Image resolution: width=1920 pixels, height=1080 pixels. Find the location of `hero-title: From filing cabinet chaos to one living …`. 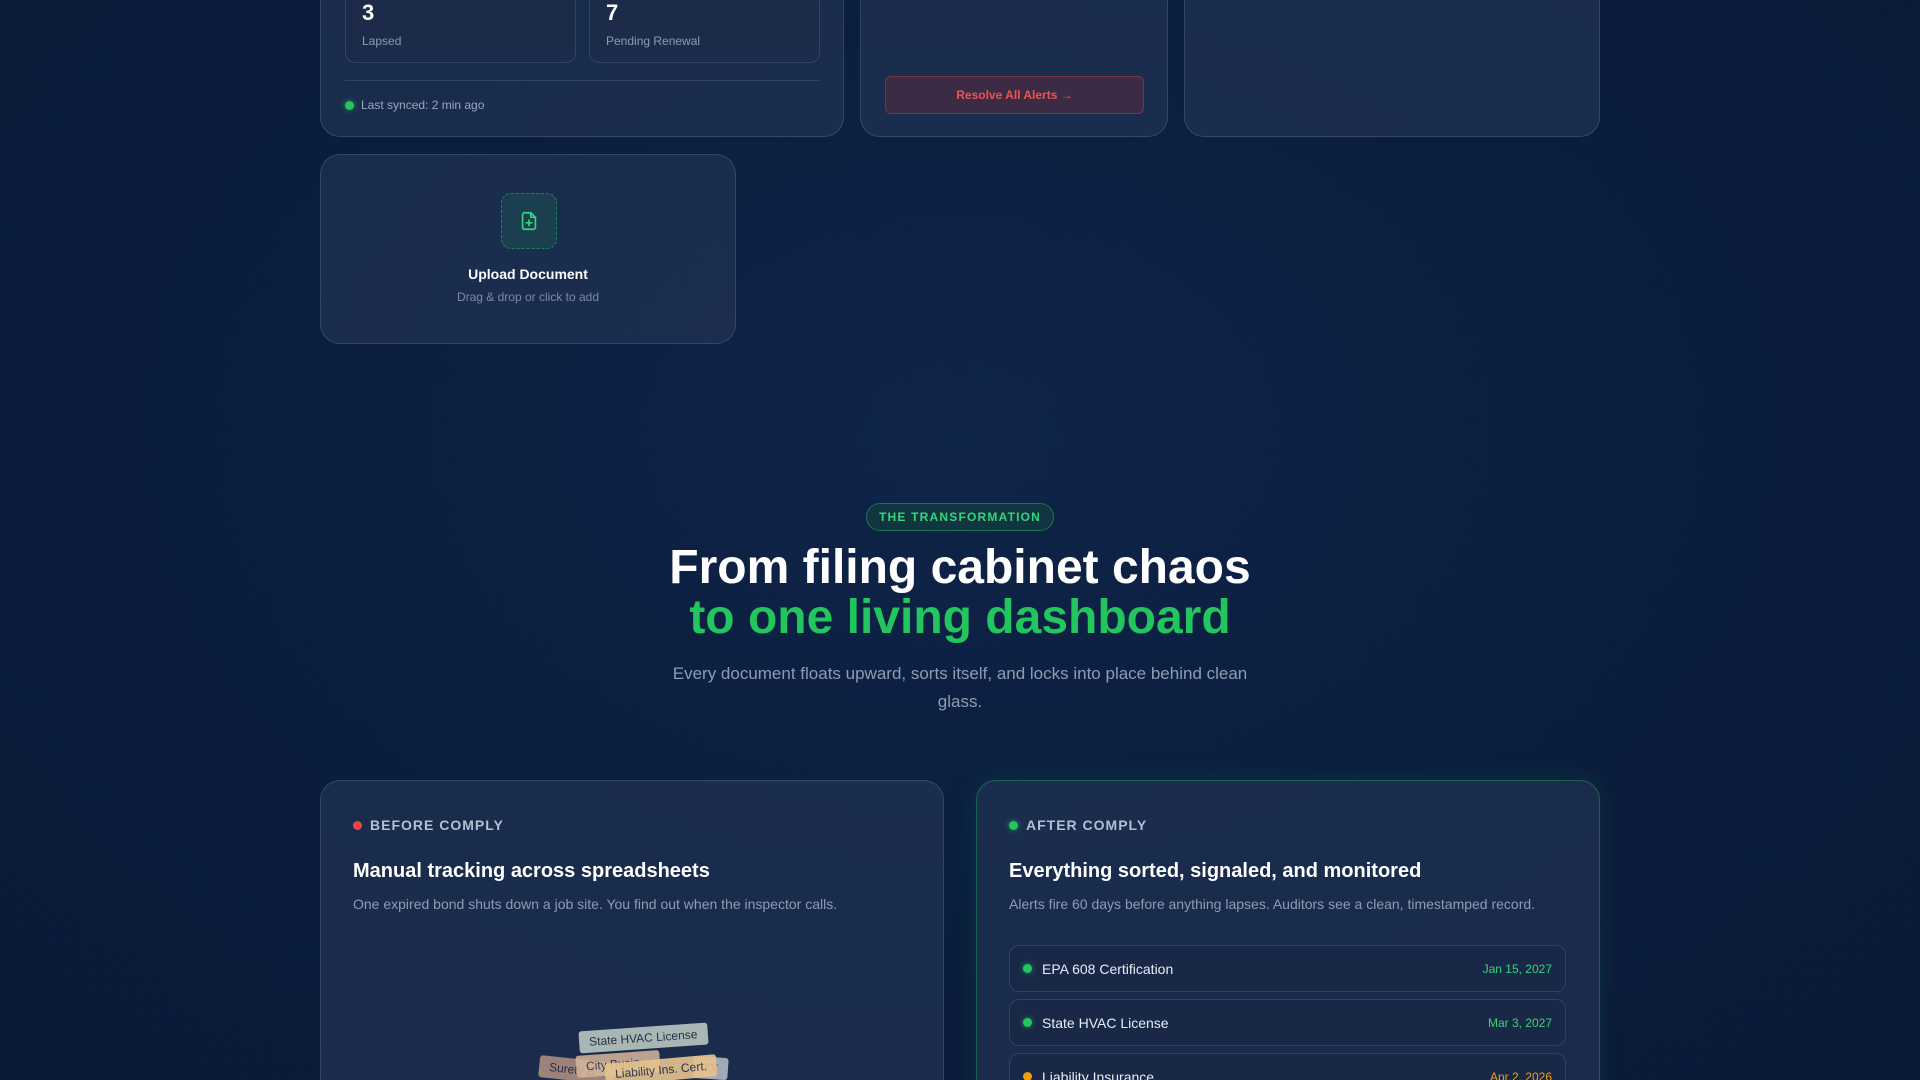

hero-title: From filing cabinet chaos to one living … is located at coordinates (960, 593).